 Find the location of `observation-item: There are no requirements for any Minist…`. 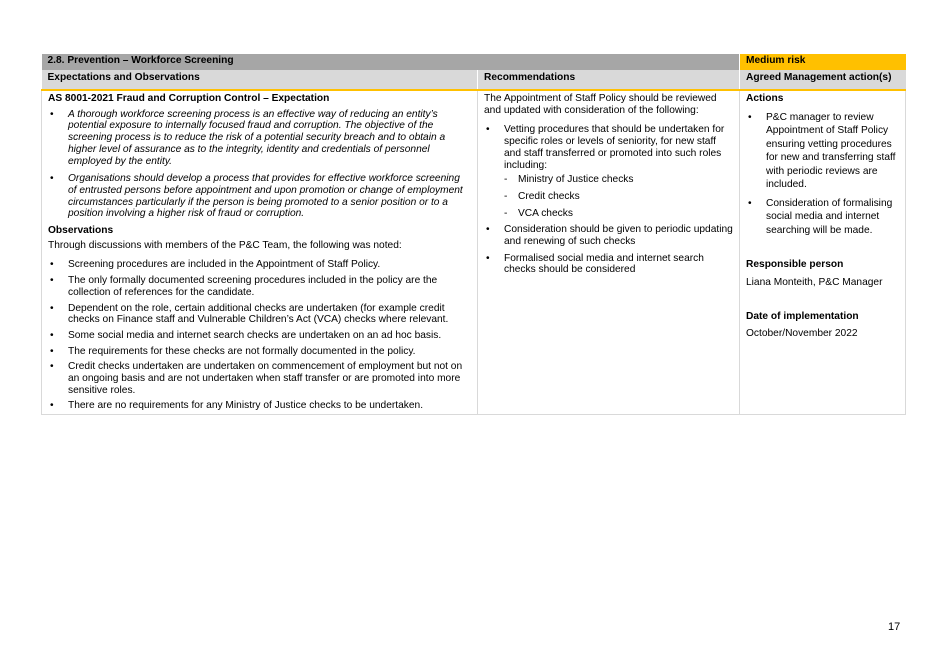

observation-item: There are no requirements for any Minist… is located at coordinates (259, 406).